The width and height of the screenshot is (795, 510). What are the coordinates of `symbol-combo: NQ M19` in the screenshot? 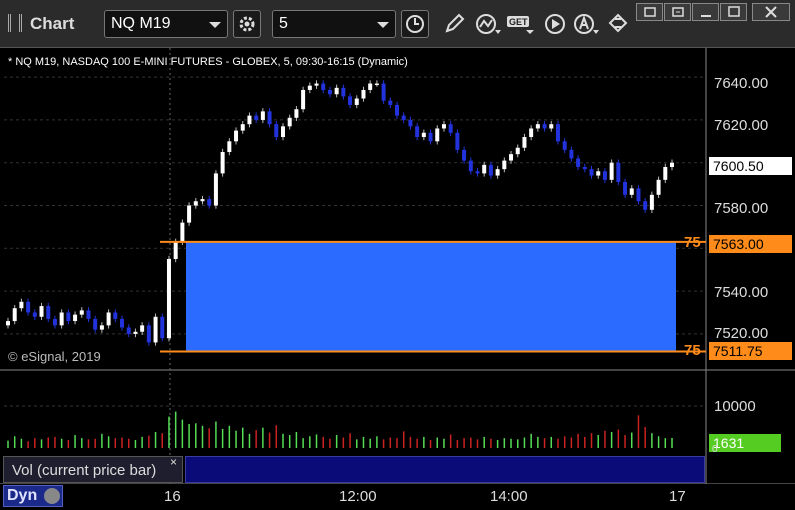 It's located at (166, 24).